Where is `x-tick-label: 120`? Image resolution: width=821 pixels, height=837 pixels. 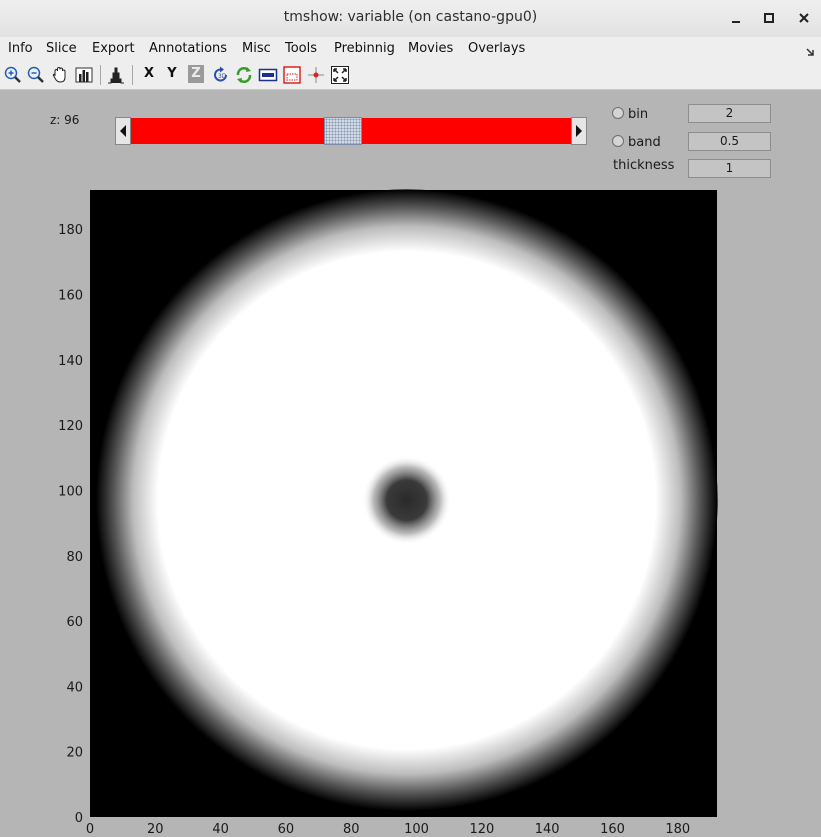 x-tick-label: 120 is located at coordinates (481, 829).